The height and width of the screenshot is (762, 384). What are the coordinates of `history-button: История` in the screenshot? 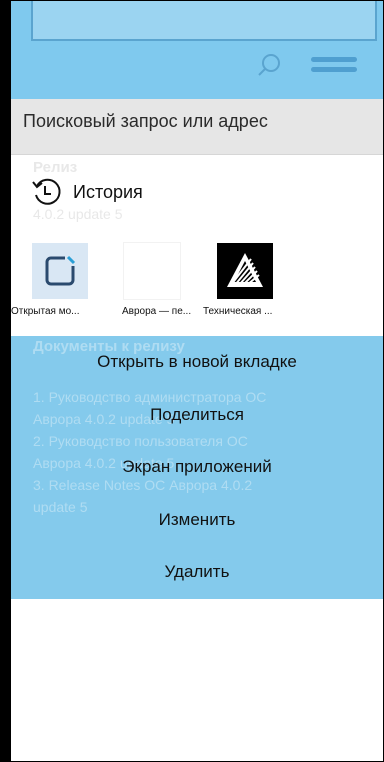 It's located at (87, 192).